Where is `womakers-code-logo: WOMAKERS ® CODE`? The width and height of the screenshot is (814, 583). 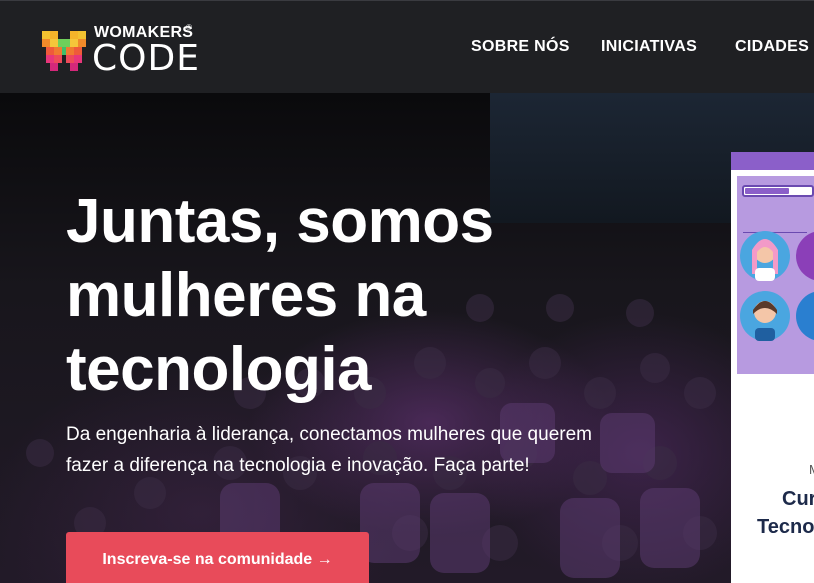 womakers-code-logo: WOMAKERS ® CODE is located at coordinates (120, 51).